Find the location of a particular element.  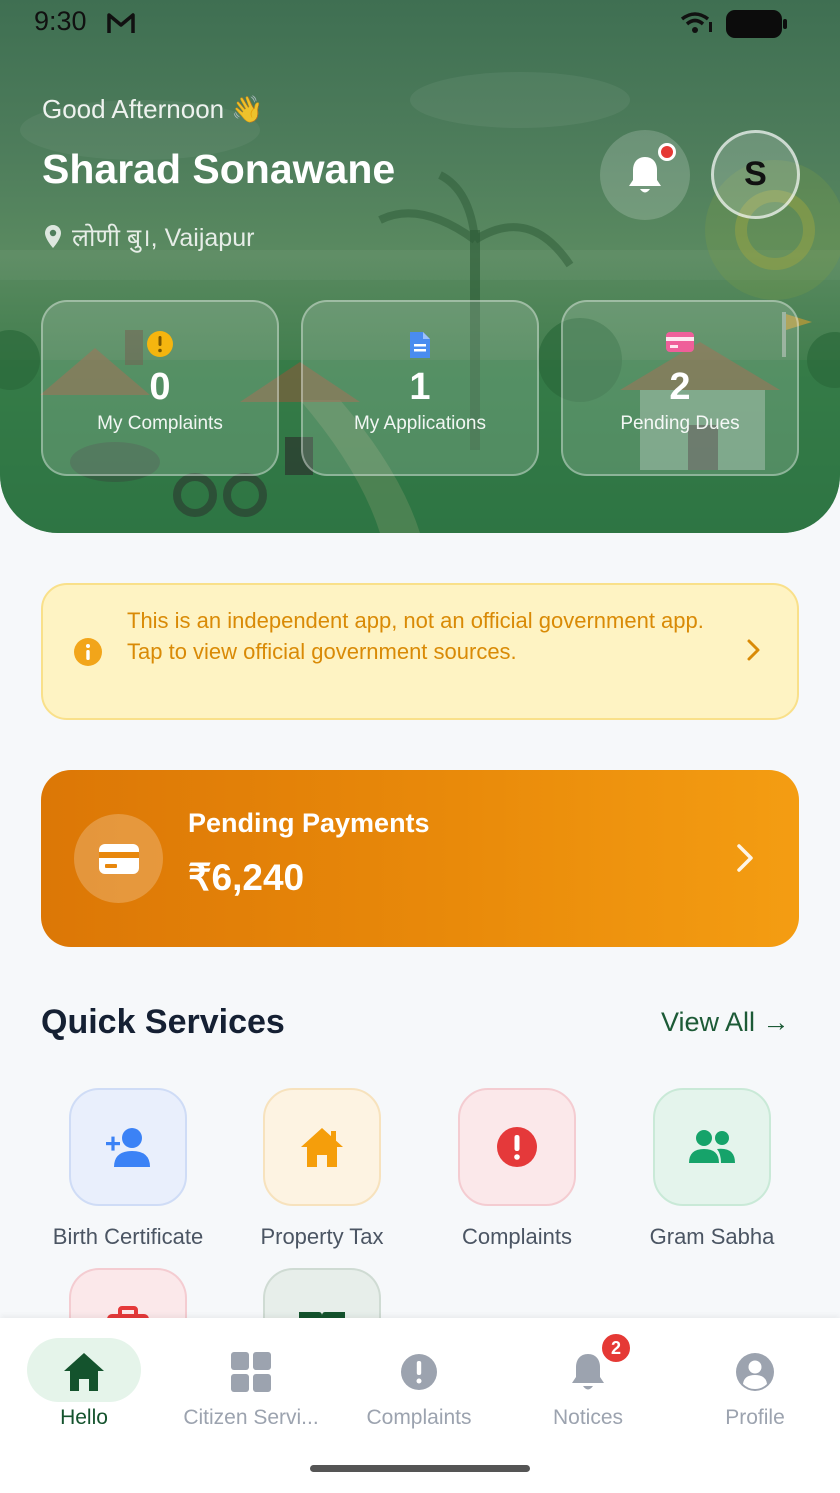

notification-dot is located at coordinates (667, 152).